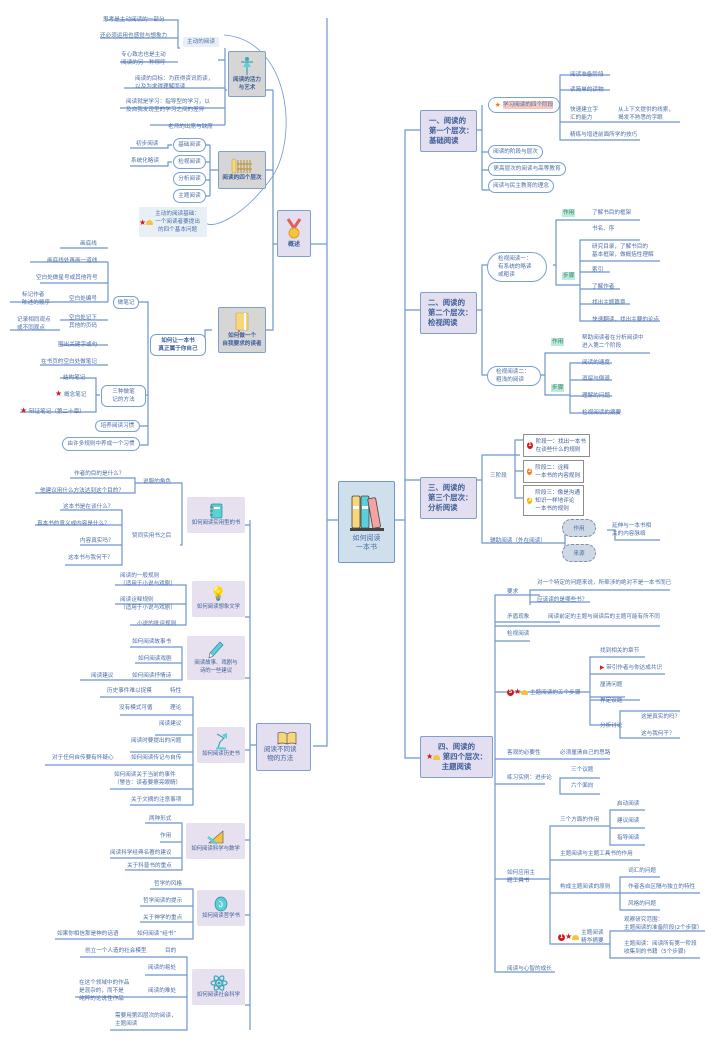 The image size is (720, 1044). What do you see at coordinates (97, 541) in the screenshot?
I see `after-item-3: 内容真实吗？` at bounding box center [97, 541].